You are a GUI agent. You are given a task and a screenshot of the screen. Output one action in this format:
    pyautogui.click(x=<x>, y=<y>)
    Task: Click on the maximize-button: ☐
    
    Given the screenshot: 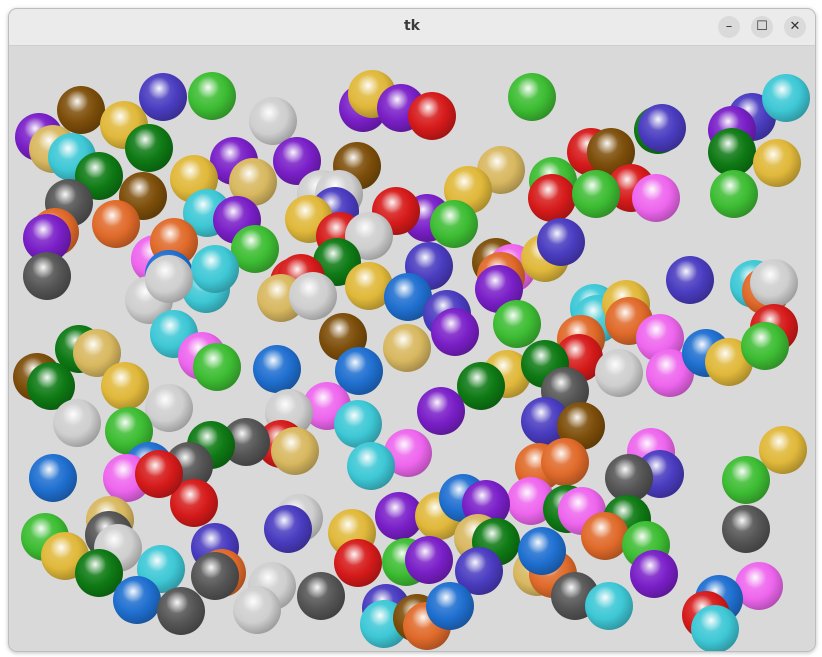 What is the action you would take?
    pyautogui.click(x=762, y=27)
    